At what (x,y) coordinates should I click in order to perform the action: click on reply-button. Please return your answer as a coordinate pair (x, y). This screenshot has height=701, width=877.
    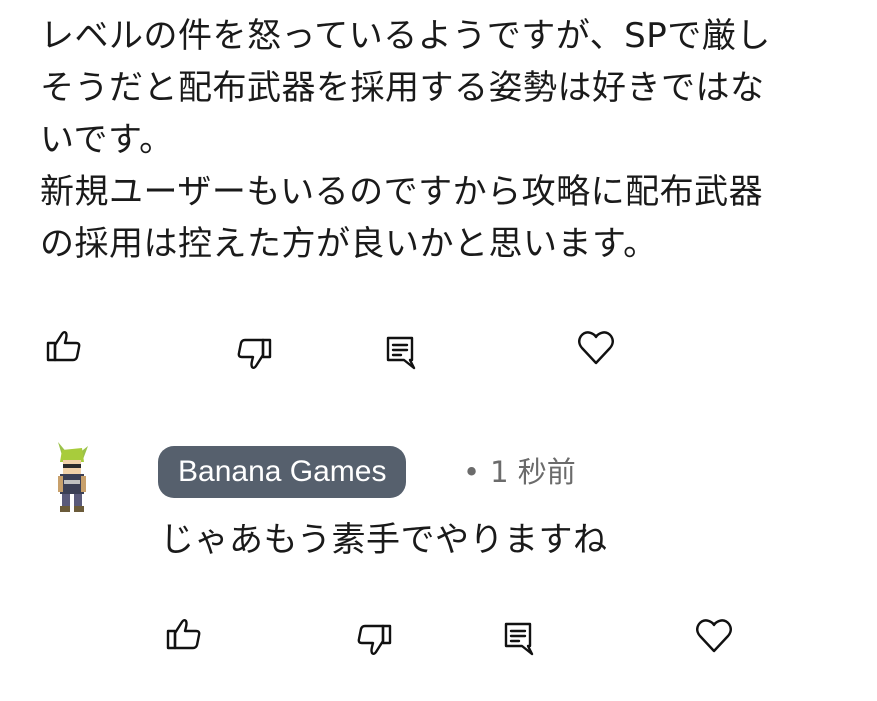
    Looking at the image, I should click on (400, 352).